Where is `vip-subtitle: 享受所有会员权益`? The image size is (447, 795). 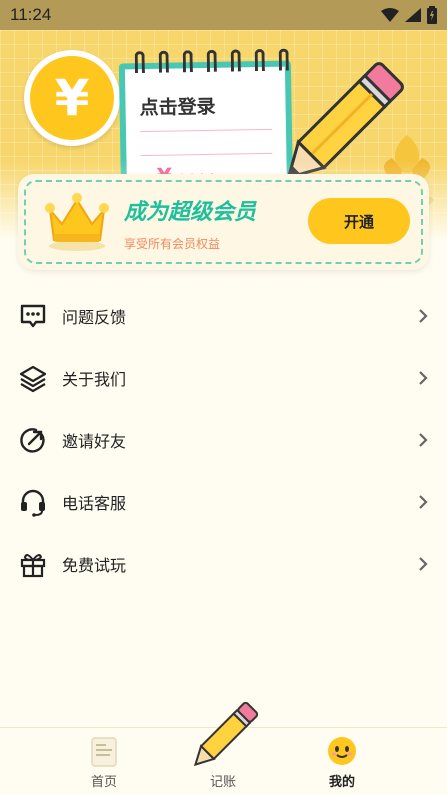 vip-subtitle: 享受所有会员权益 is located at coordinates (172, 244).